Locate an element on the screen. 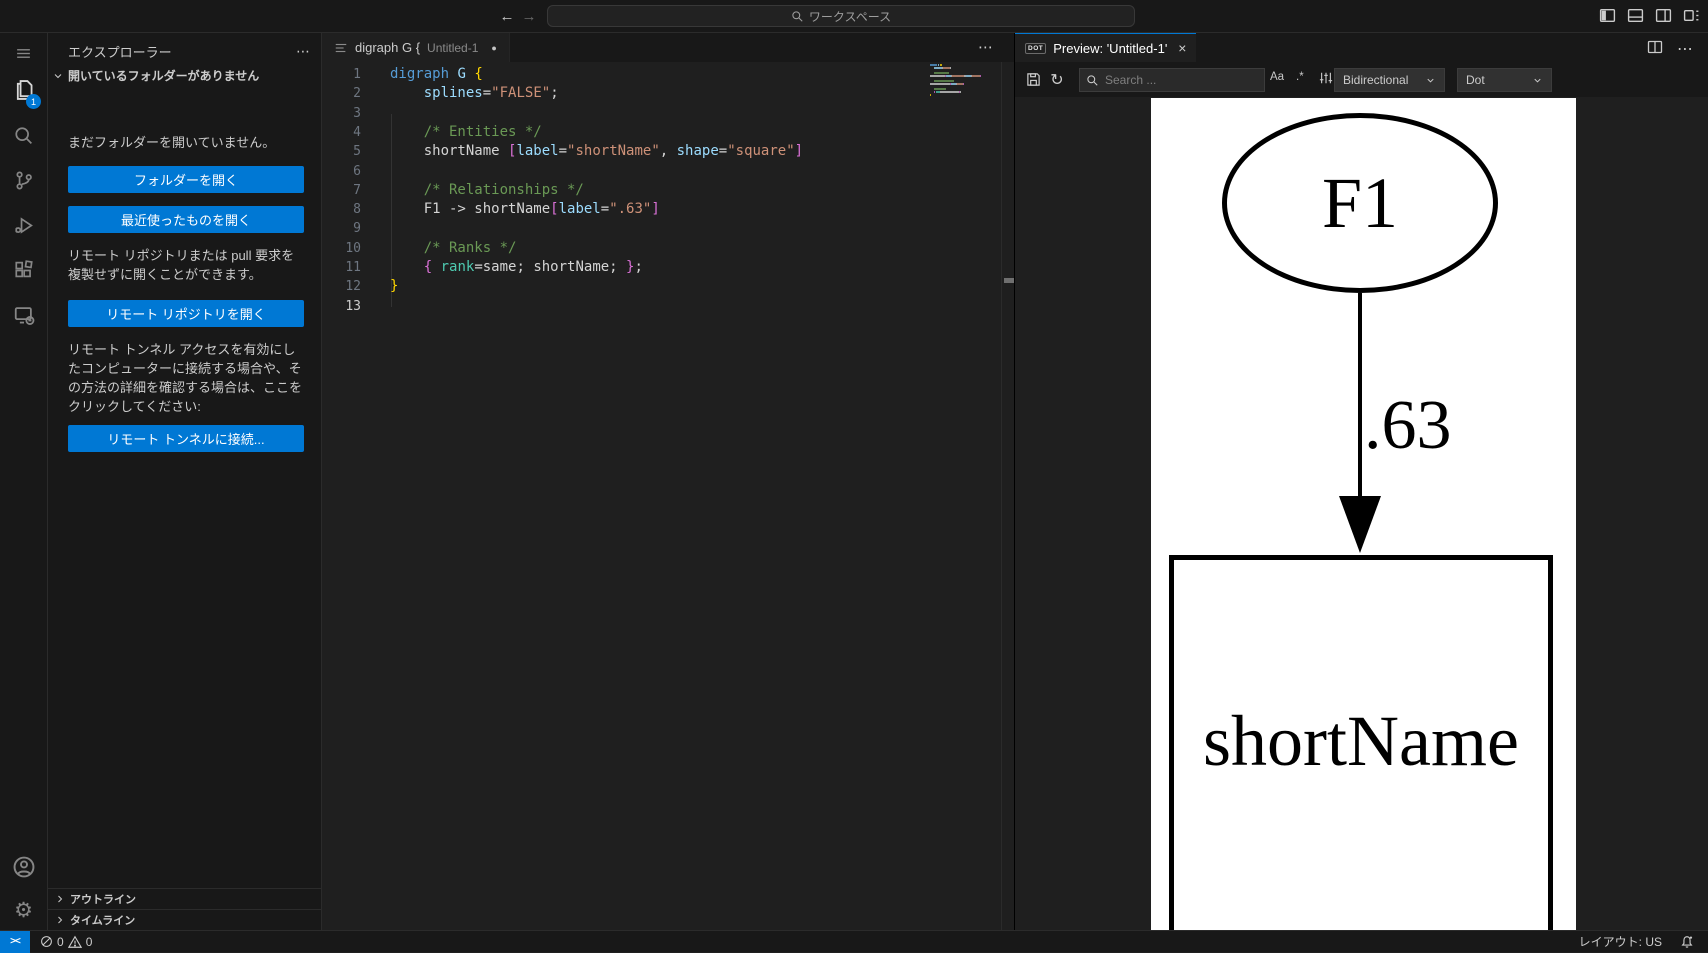 Image resolution: width=1708 pixels, height=953 pixels. title-bar: ← → ワークスペース is located at coordinates (854, 16).